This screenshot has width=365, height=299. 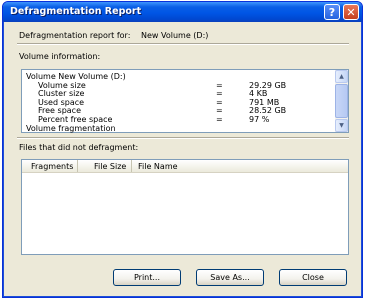 I want to click on scroll-down-button: ▼, so click(x=341, y=125).